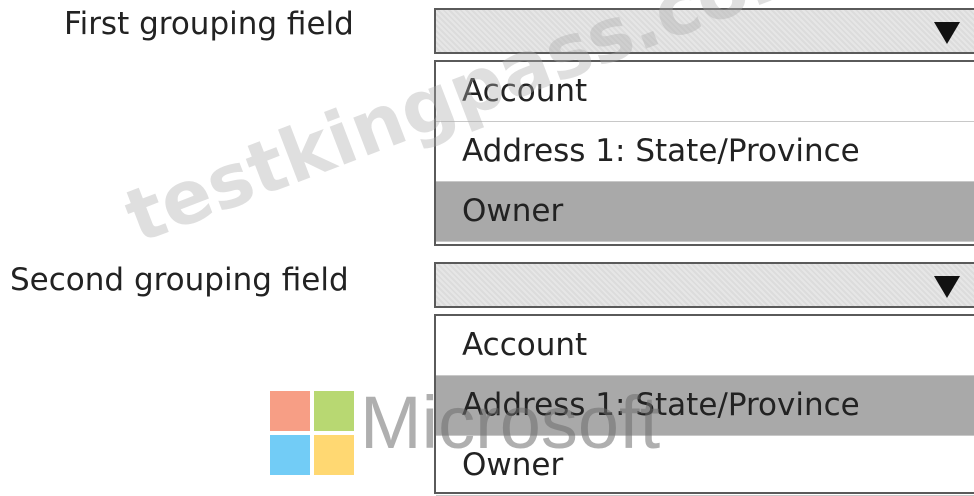 The height and width of the screenshot is (496, 974). Describe the element at coordinates (312, 433) in the screenshot. I see `microsoft-logo-icon` at that location.